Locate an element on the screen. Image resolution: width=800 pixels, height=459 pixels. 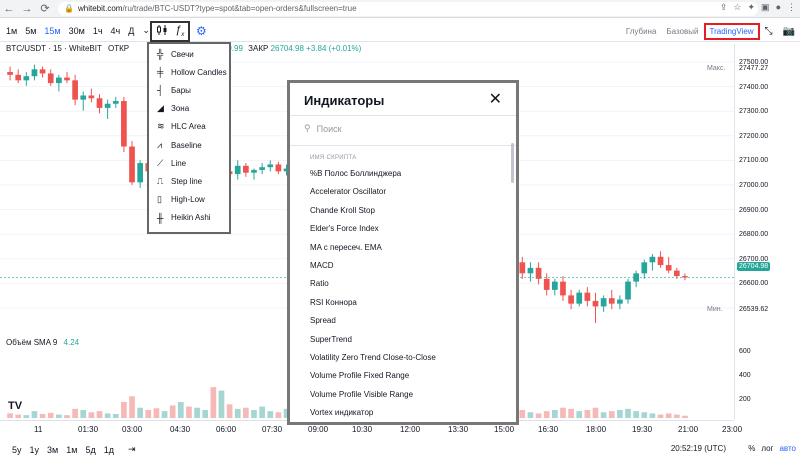
reload-icon: ⟳ is located at coordinates (45, 8).